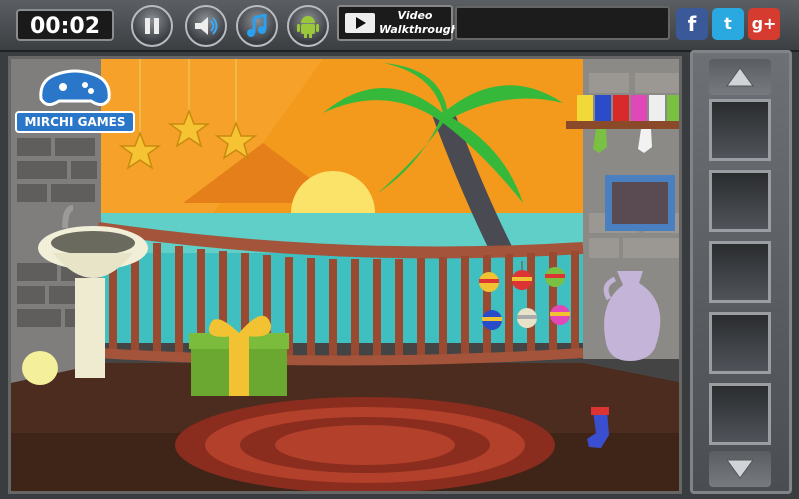 The image size is (799, 499). I want to click on arrow-up-icon, so click(740, 77).